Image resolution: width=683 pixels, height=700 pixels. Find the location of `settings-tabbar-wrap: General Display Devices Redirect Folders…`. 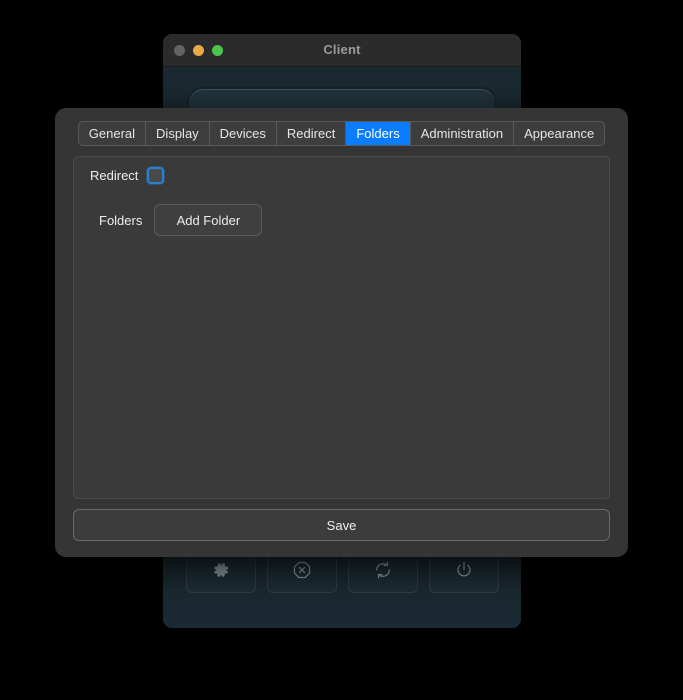

settings-tabbar-wrap: General Display Devices Redirect Folders… is located at coordinates (341, 127).